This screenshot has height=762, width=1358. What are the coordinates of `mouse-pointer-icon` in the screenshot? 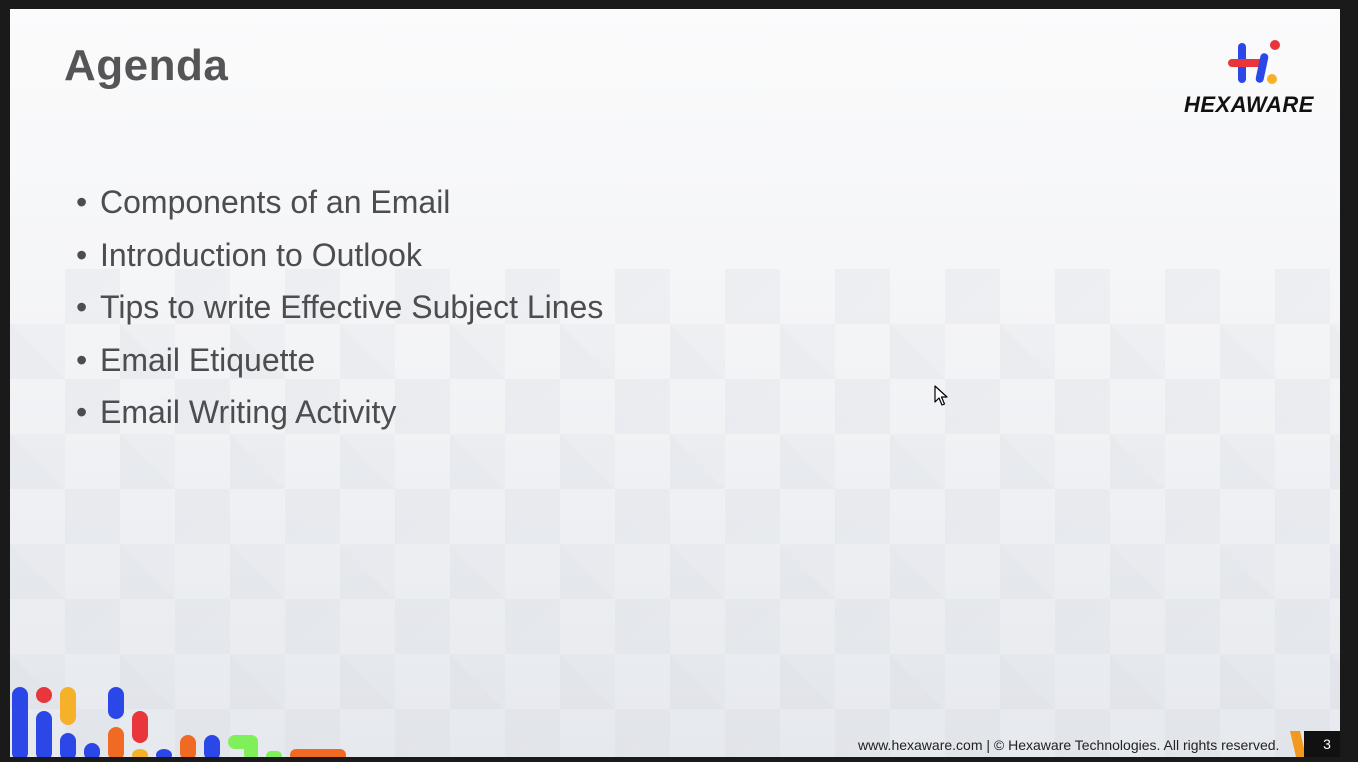 It's located at (942, 398).